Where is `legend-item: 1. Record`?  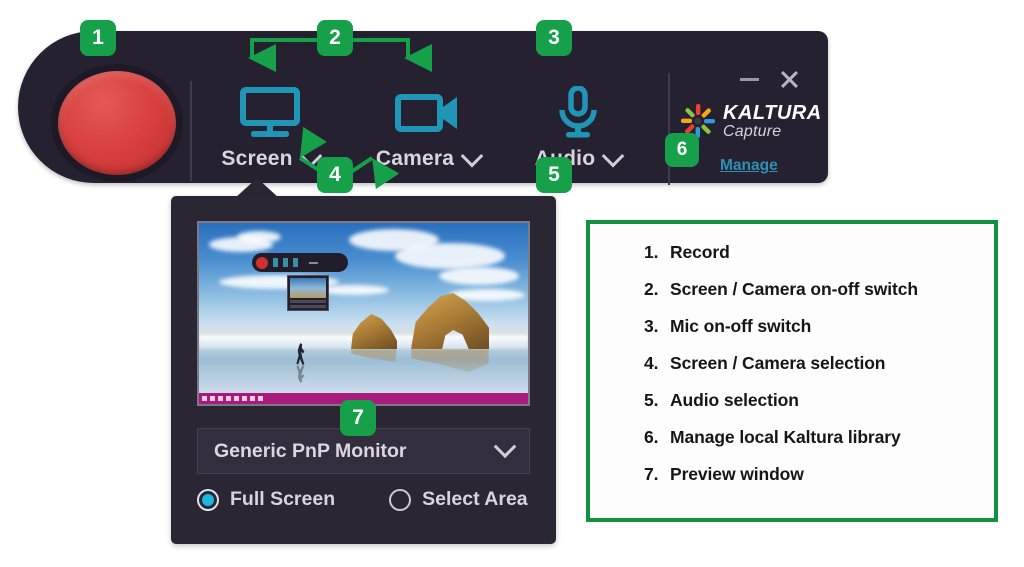
legend-item: 1. Record is located at coordinates (819, 252).